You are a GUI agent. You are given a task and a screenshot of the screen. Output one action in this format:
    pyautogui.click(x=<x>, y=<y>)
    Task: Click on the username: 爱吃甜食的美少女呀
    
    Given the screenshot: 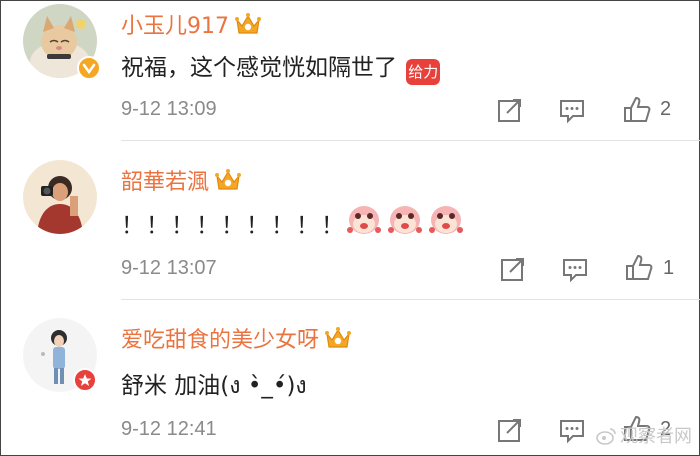 What is the action you would take?
    pyautogui.click(x=236, y=339)
    